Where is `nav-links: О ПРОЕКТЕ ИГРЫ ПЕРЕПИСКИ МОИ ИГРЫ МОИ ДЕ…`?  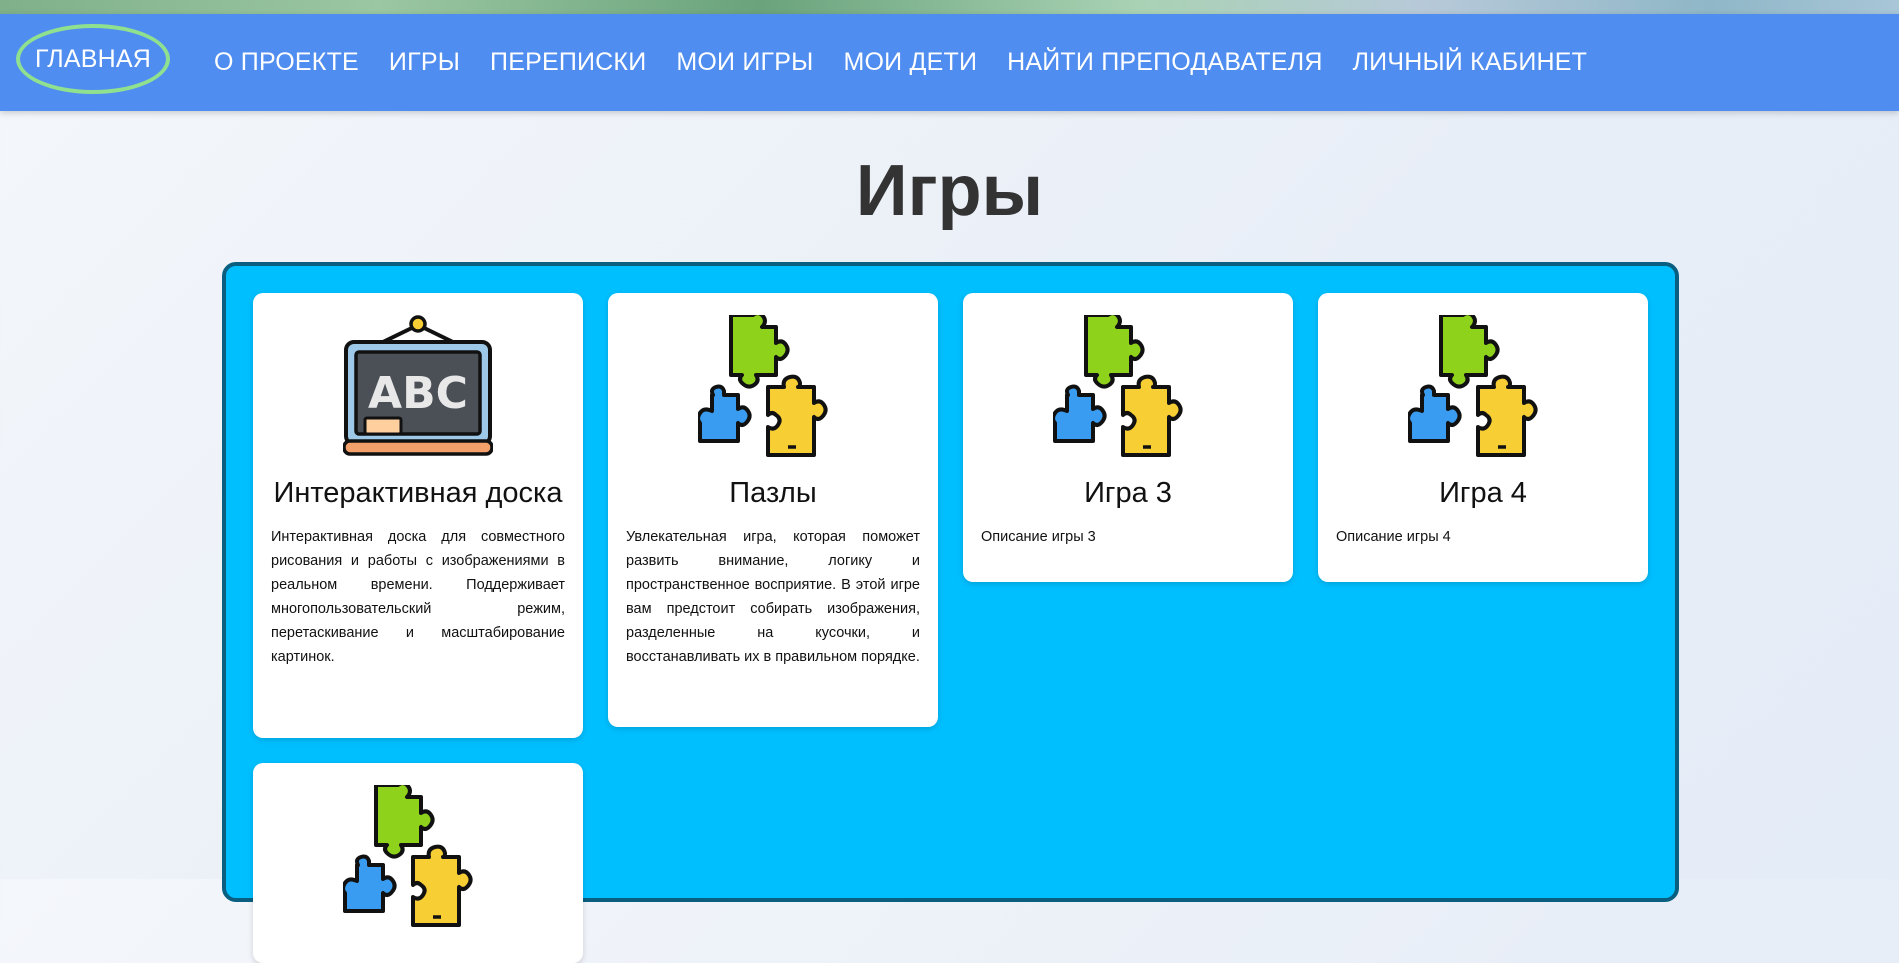
nav-links: О ПРОЕКТЕ ИГРЫ ПЕРЕПИСКИ МОИ ИГРЫ МОИ ДЕ… is located at coordinates (900, 62).